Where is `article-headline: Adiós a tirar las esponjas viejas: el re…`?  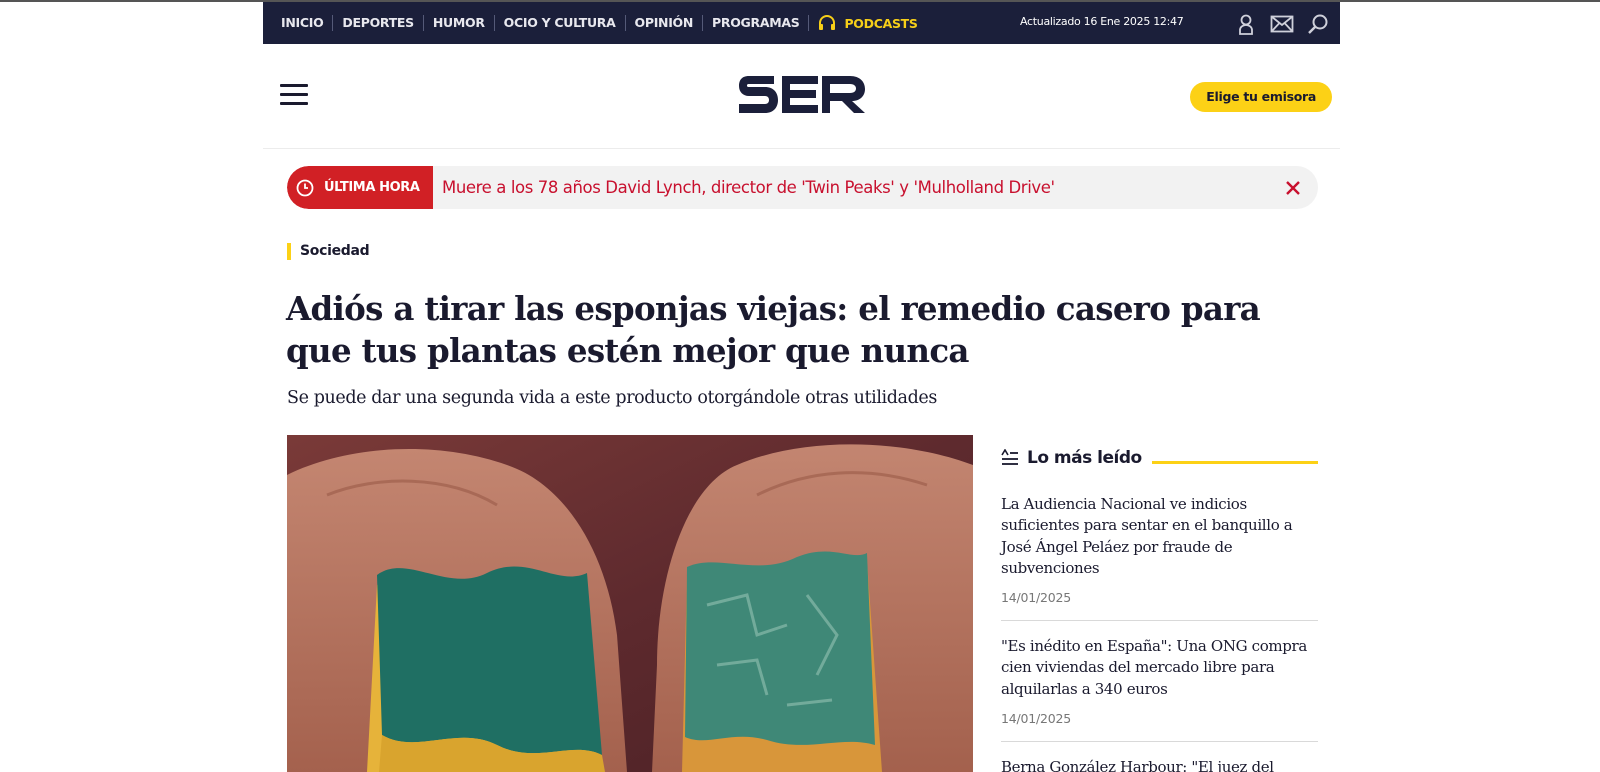
article-headline: Adiós a tirar las esponjas viejas: el re… is located at coordinates (773, 329).